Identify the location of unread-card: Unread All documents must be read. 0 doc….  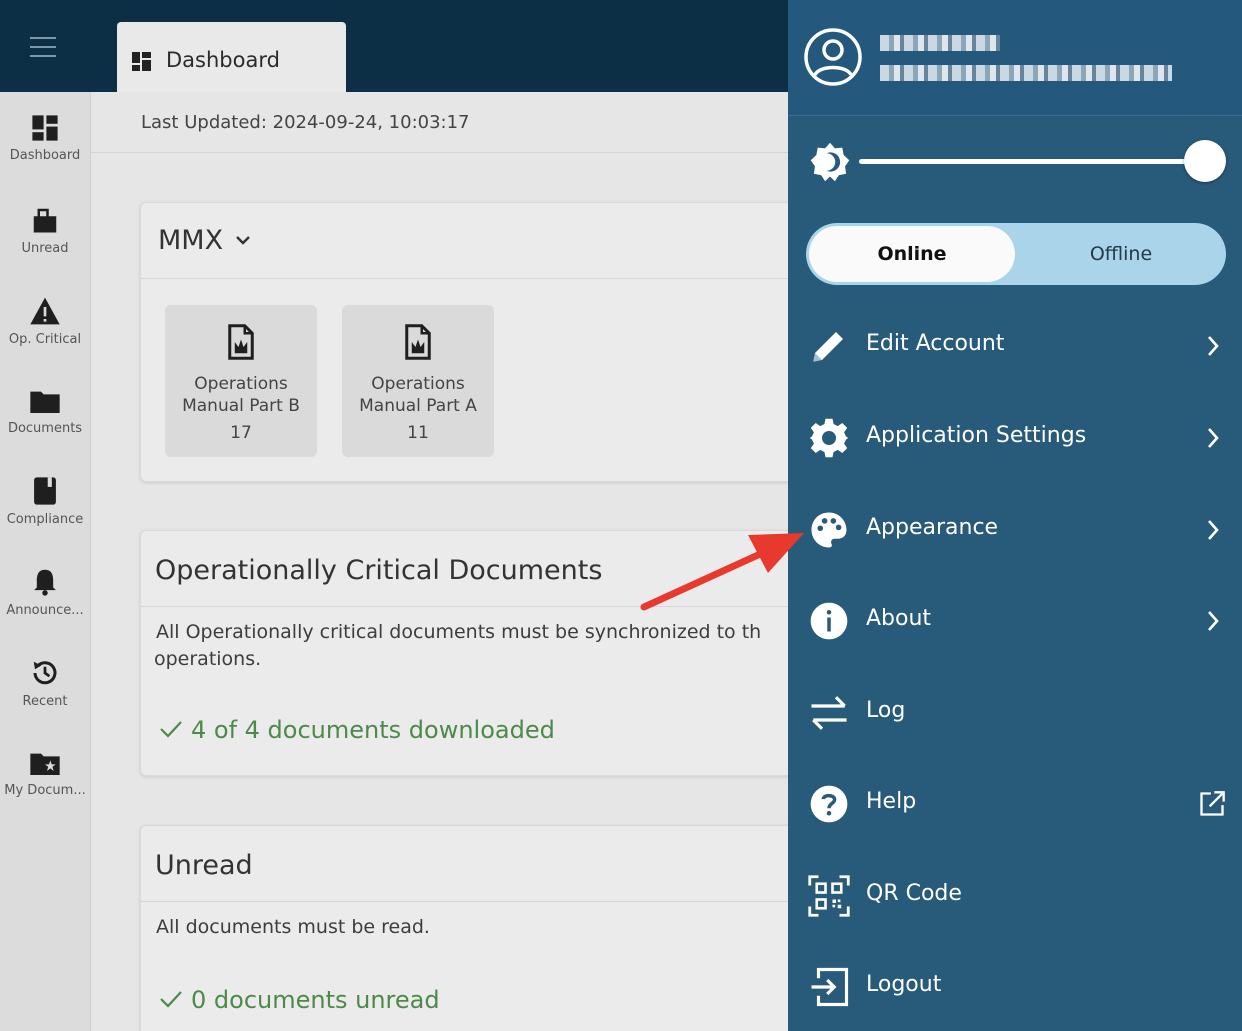
(464, 928).